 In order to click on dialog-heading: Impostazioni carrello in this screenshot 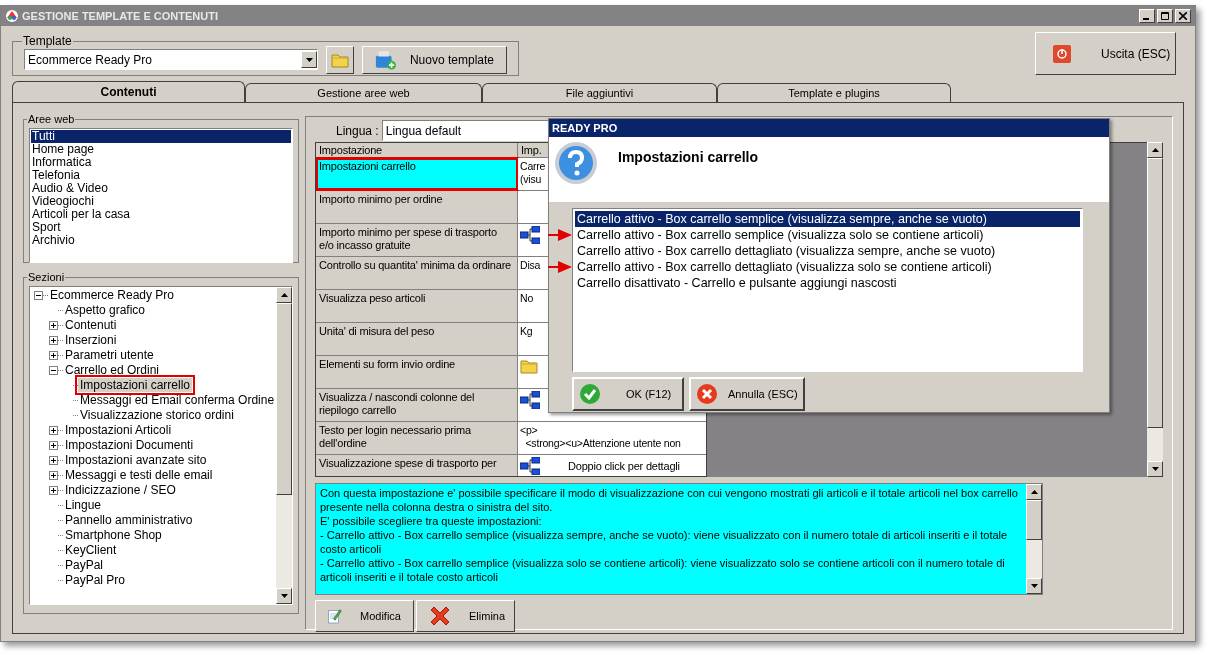, I will do `click(688, 157)`.